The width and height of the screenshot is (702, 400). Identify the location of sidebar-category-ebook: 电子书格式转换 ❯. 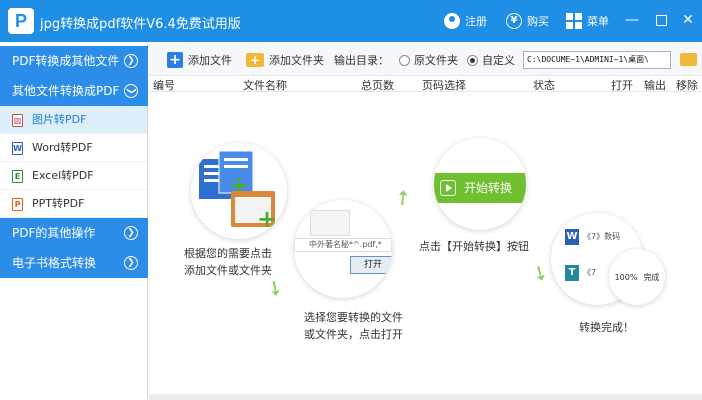
(74, 263).